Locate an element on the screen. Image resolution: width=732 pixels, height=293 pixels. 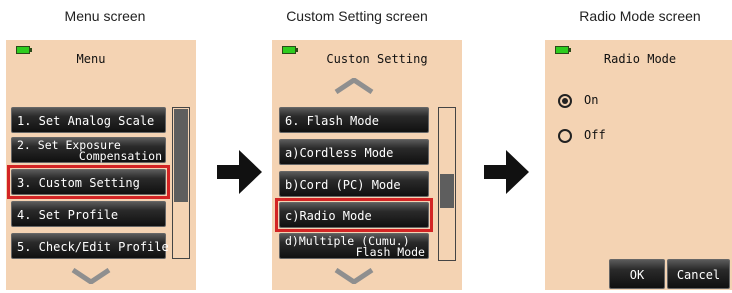
menu-scrollbar is located at coordinates (181, 183).